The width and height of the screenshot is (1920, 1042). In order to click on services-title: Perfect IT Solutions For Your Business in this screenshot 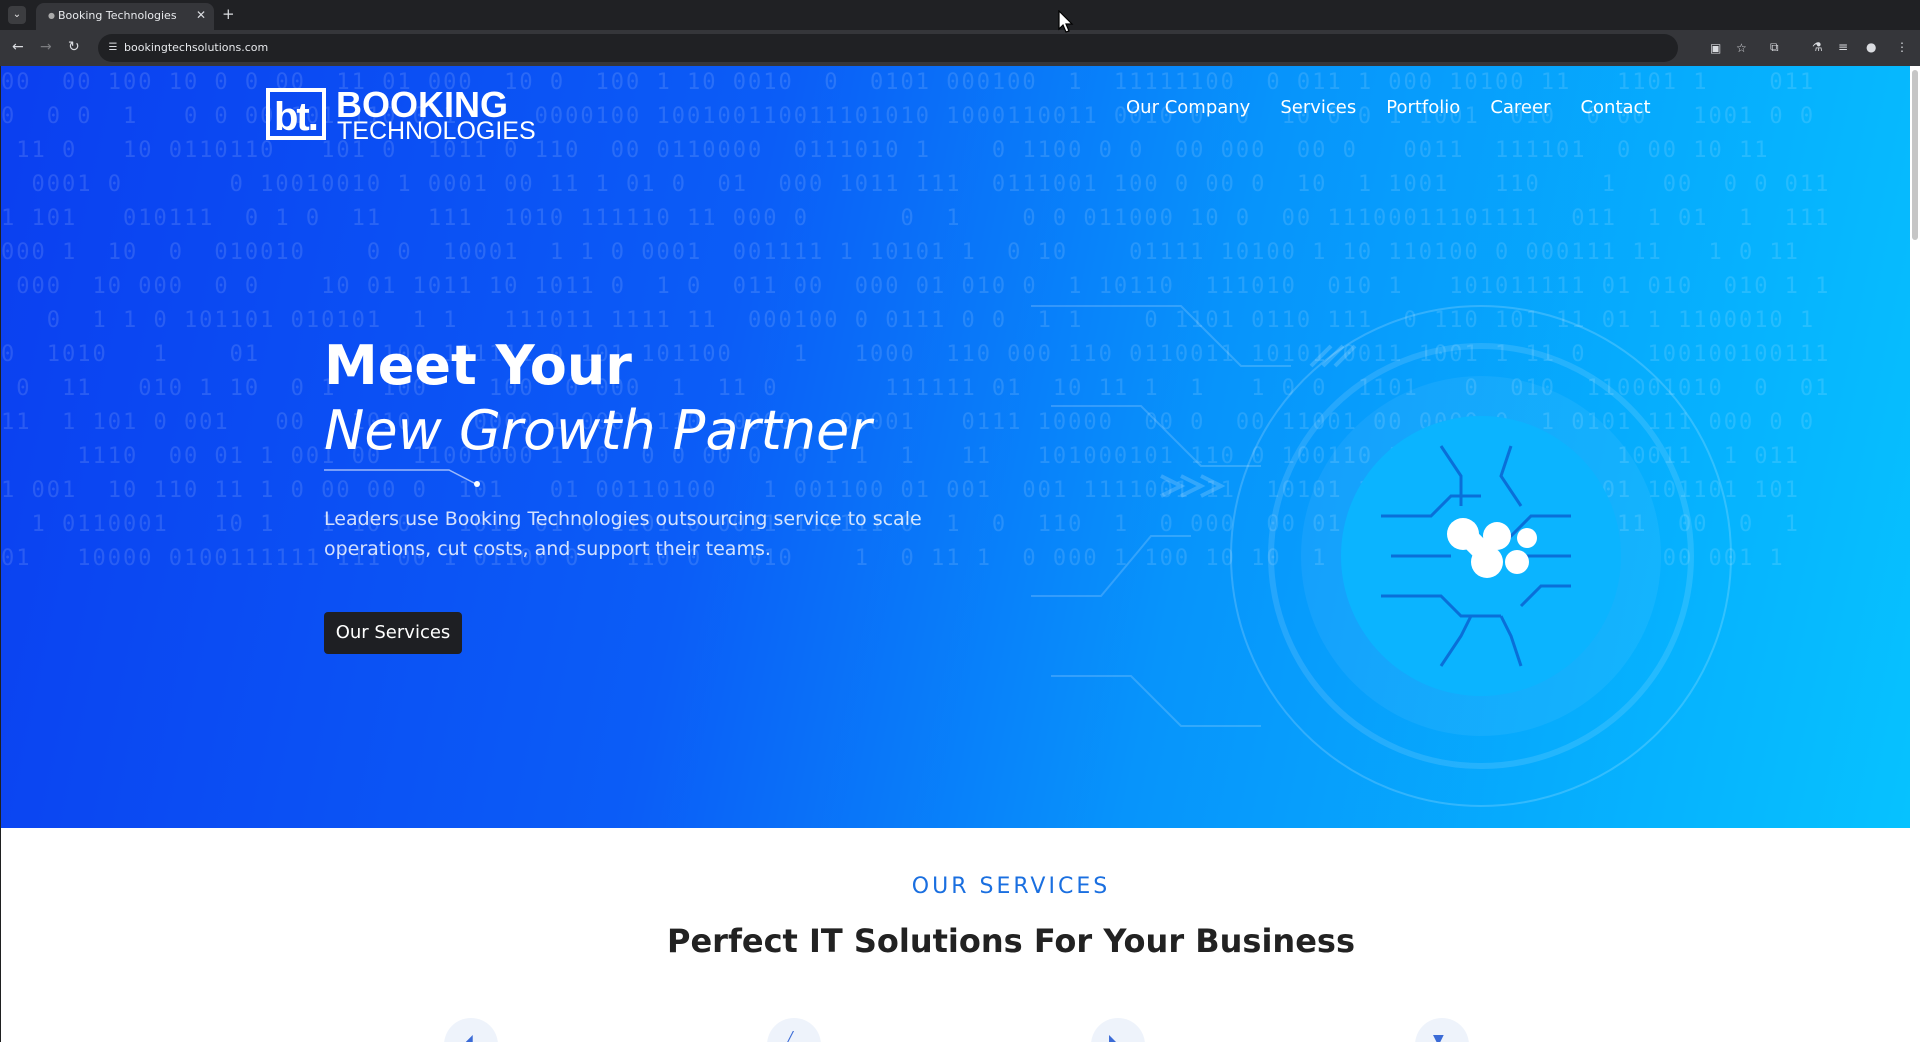, I will do `click(1011, 941)`.